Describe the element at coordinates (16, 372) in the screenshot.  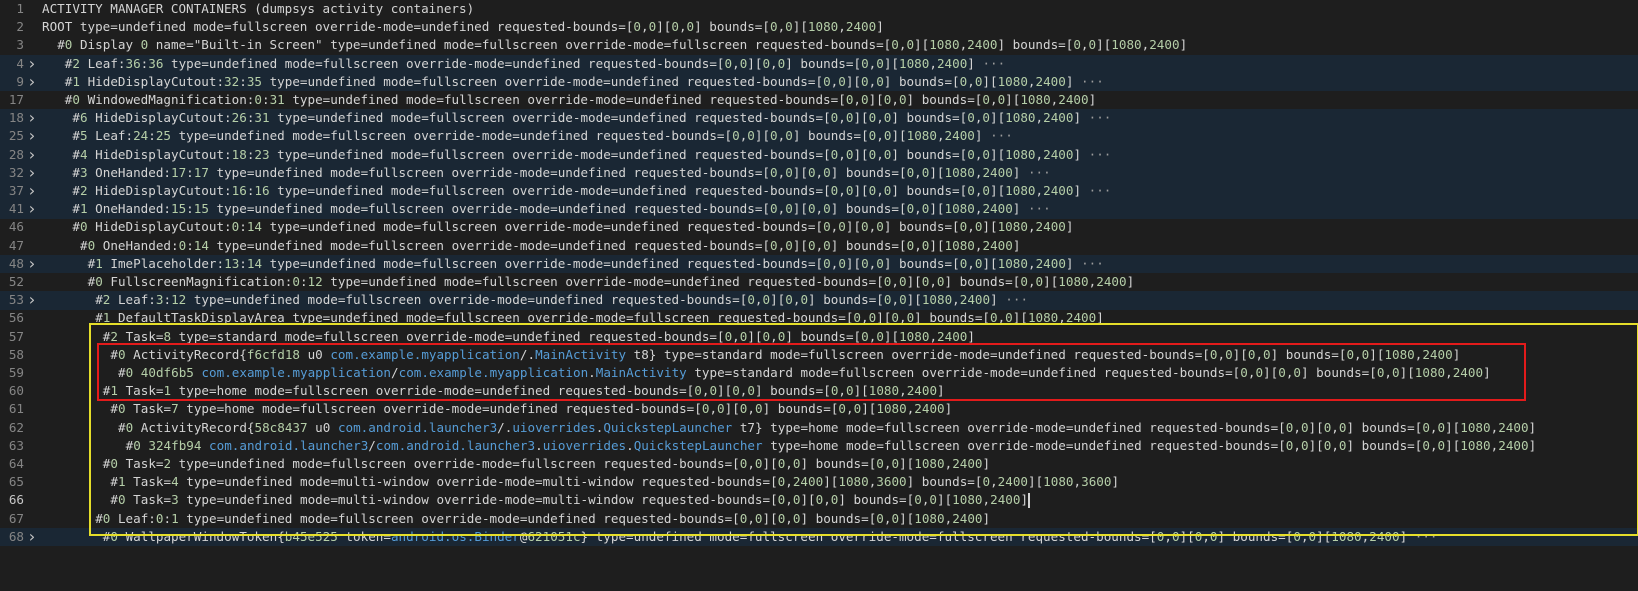
I see `line-number: 59` at that location.